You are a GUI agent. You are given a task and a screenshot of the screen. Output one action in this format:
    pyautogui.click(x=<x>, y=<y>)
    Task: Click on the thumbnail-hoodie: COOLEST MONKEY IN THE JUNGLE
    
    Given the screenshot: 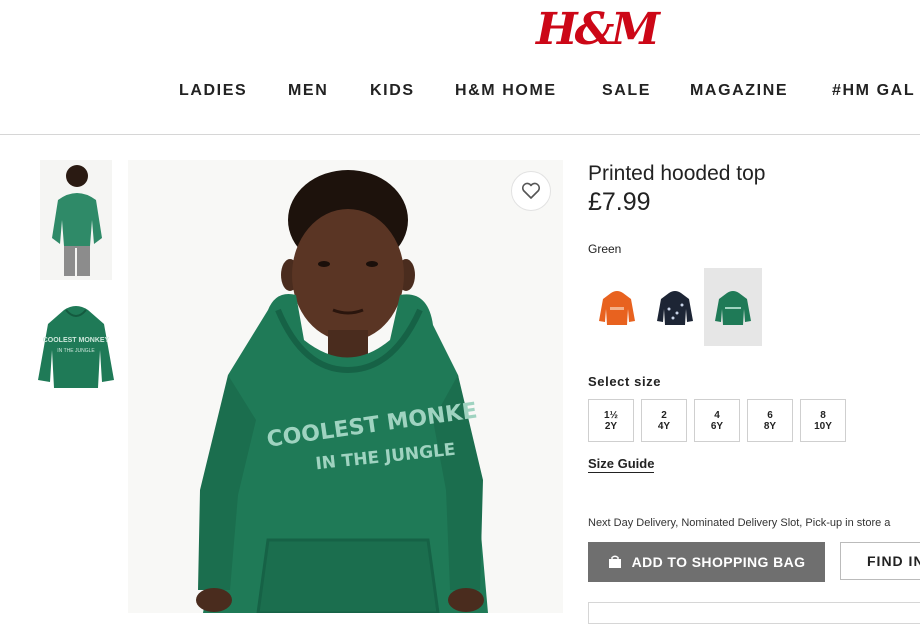 What is the action you would take?
    pyautogui.click(x=76, y=347)
    